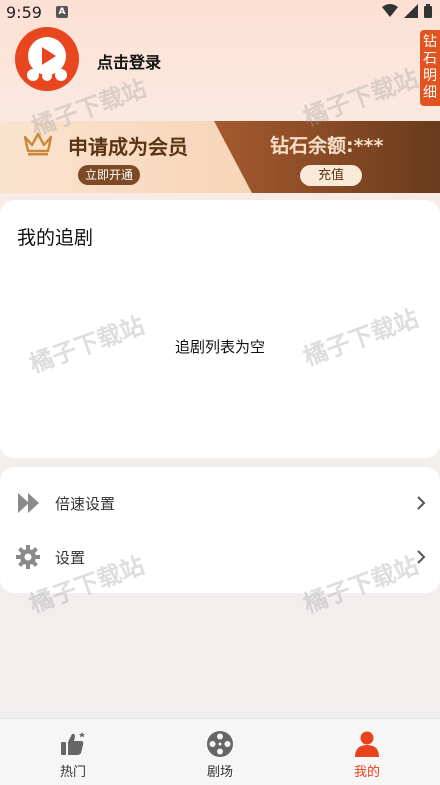 The height and width of the screenshot is (785, 440). I want to click on nav-label-hot: 热门, so click(72, 772).